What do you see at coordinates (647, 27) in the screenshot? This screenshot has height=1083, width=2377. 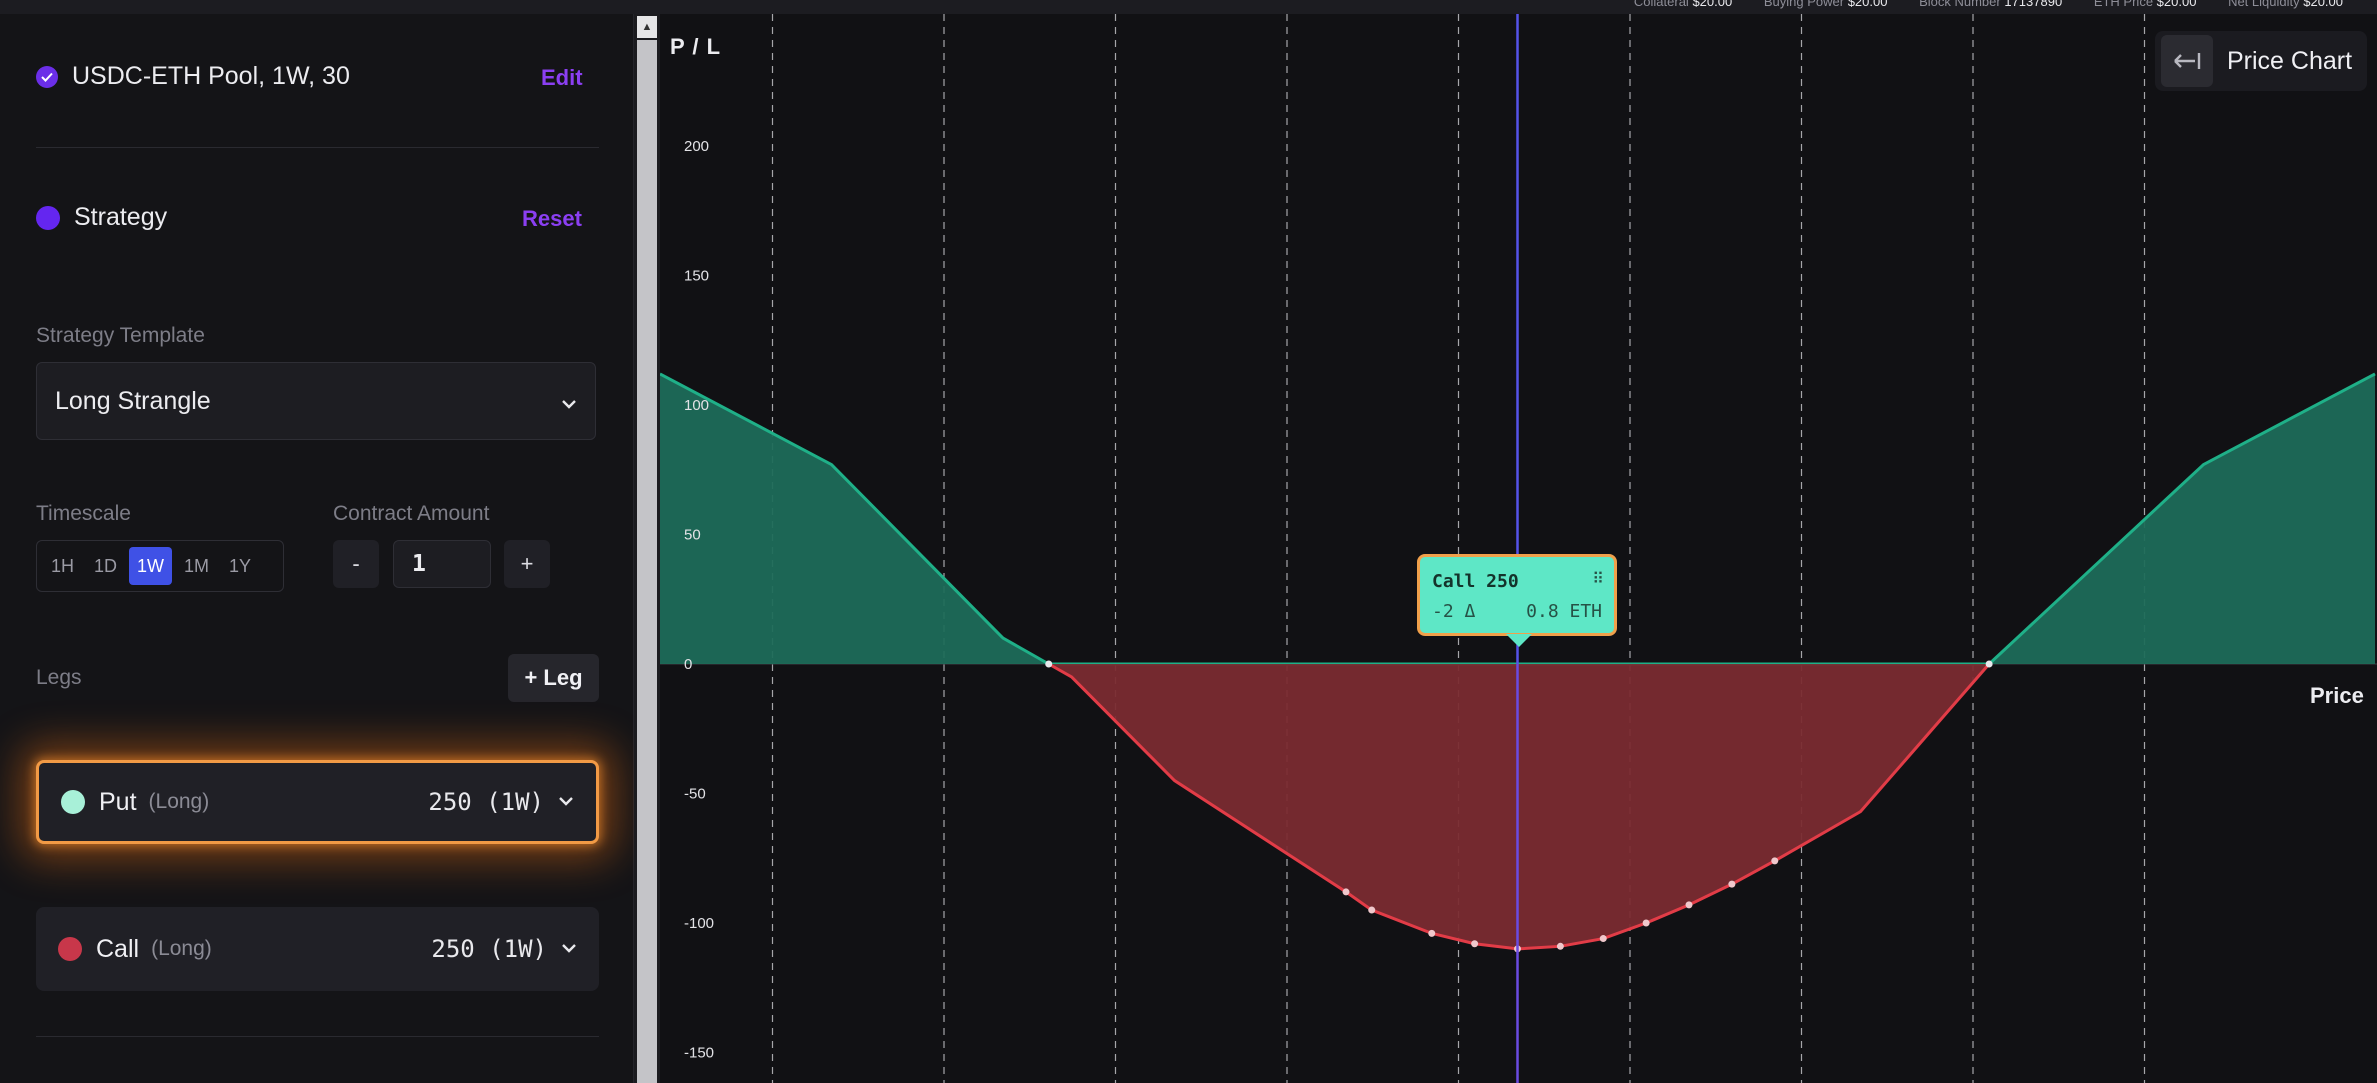 I see `scroll-up-arrow-icon: ▲` at bounding box center [647, 27].